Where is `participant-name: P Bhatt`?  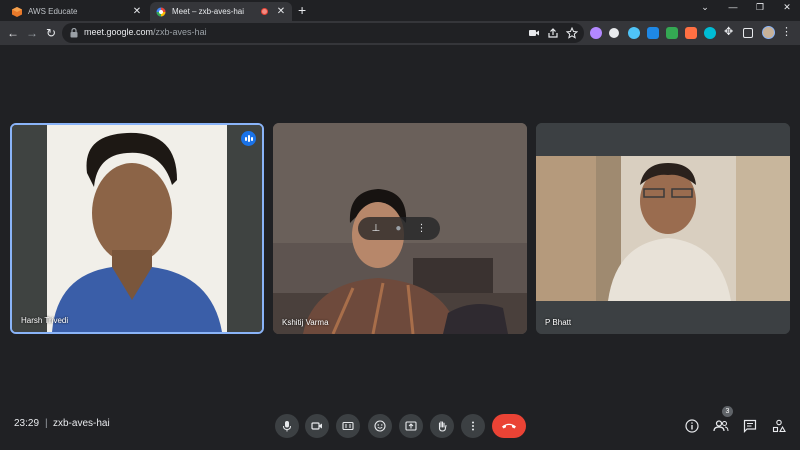 participant-name: P Bhatt is located at coordinates (558, 322).